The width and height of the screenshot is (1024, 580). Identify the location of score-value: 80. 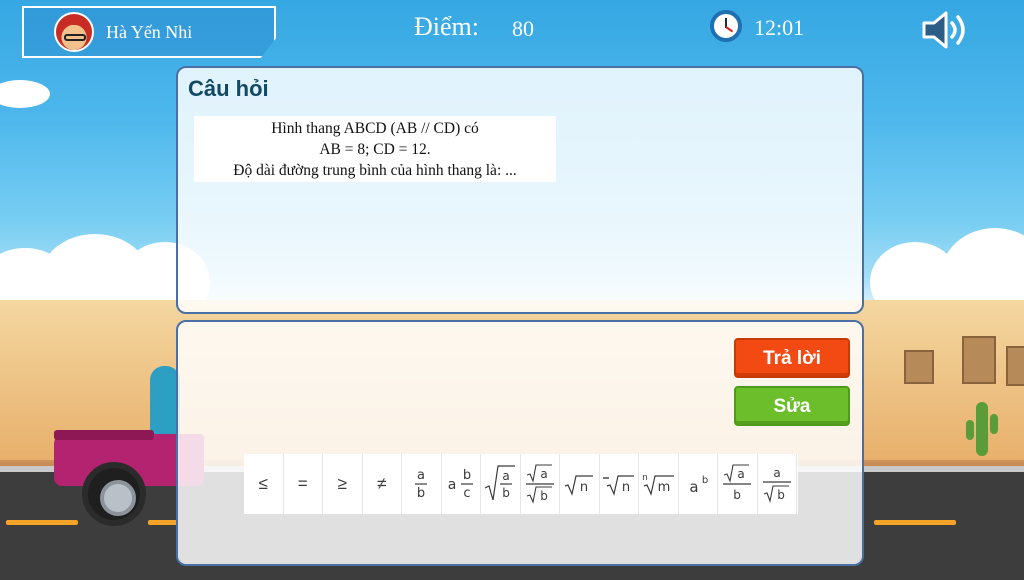
(523, 28).